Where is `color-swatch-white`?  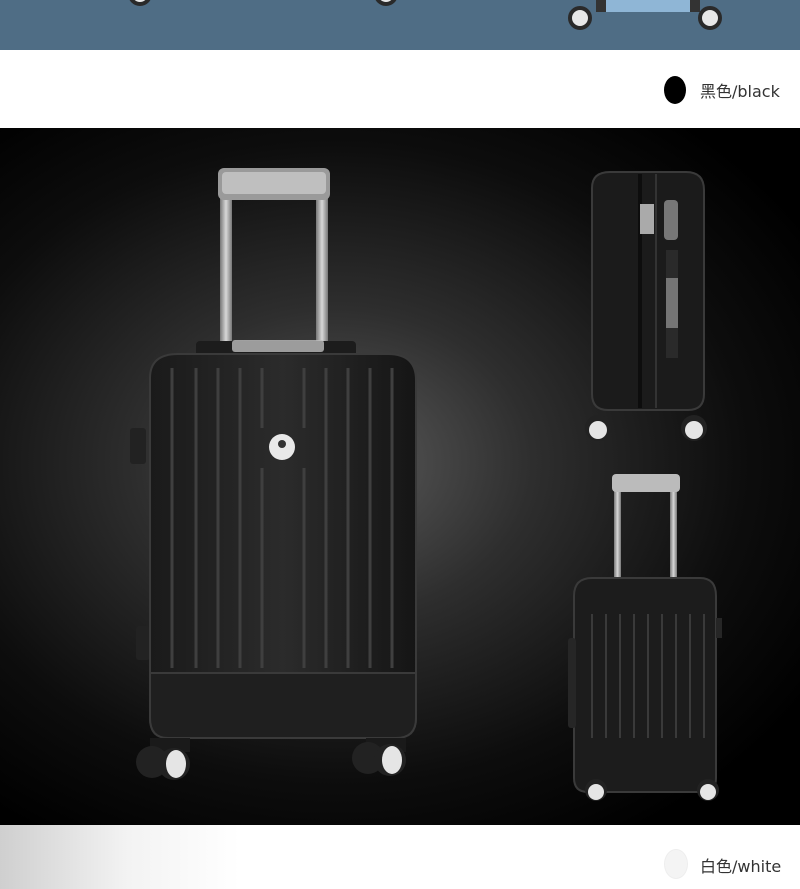
color-swatch-white is located at coordinates (676, 864).